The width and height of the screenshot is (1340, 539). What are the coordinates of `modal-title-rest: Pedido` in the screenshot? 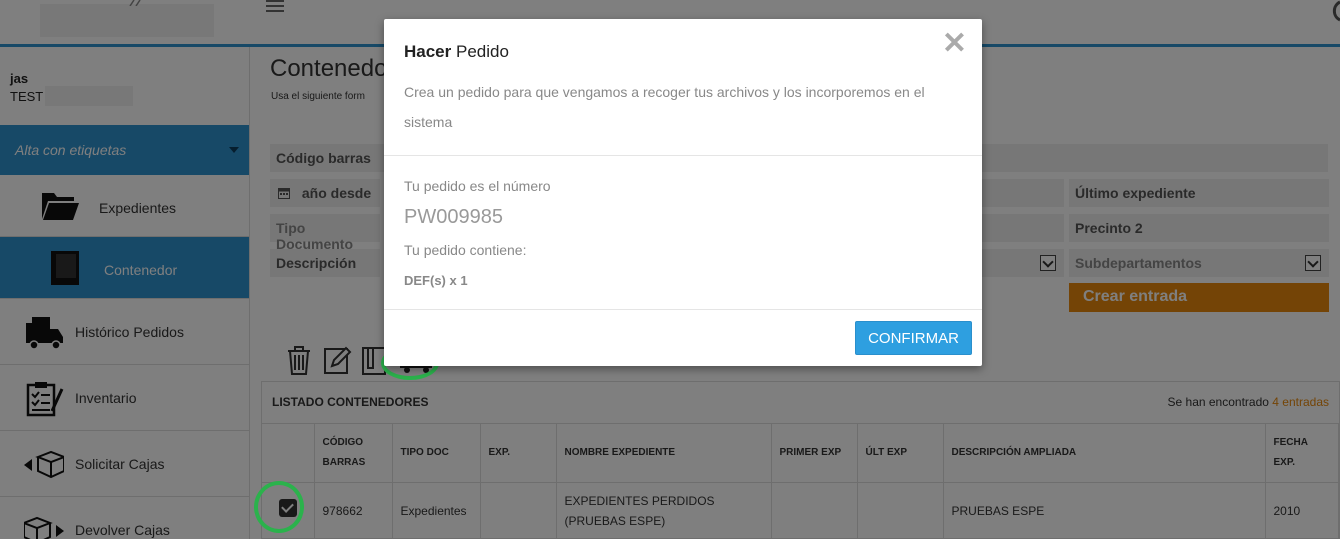 It's located at (480, 51).